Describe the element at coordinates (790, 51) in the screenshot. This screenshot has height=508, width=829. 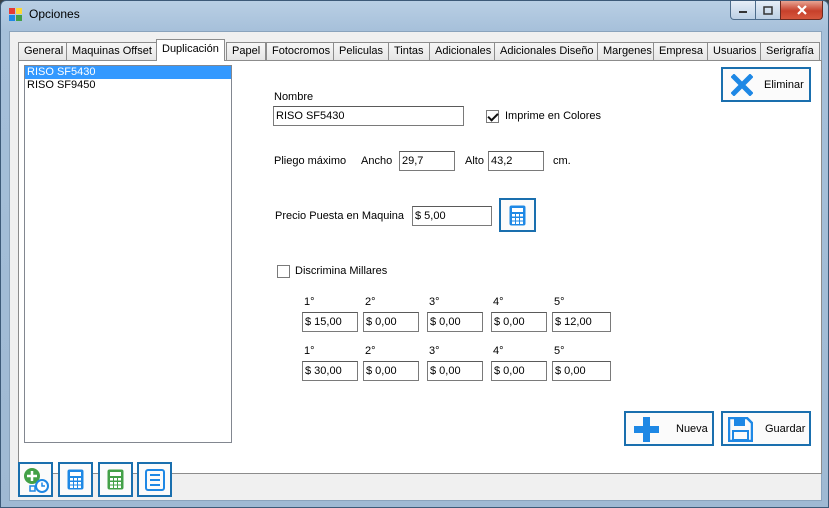
I see `tab-serigrafia: Serigrafía` at that location.